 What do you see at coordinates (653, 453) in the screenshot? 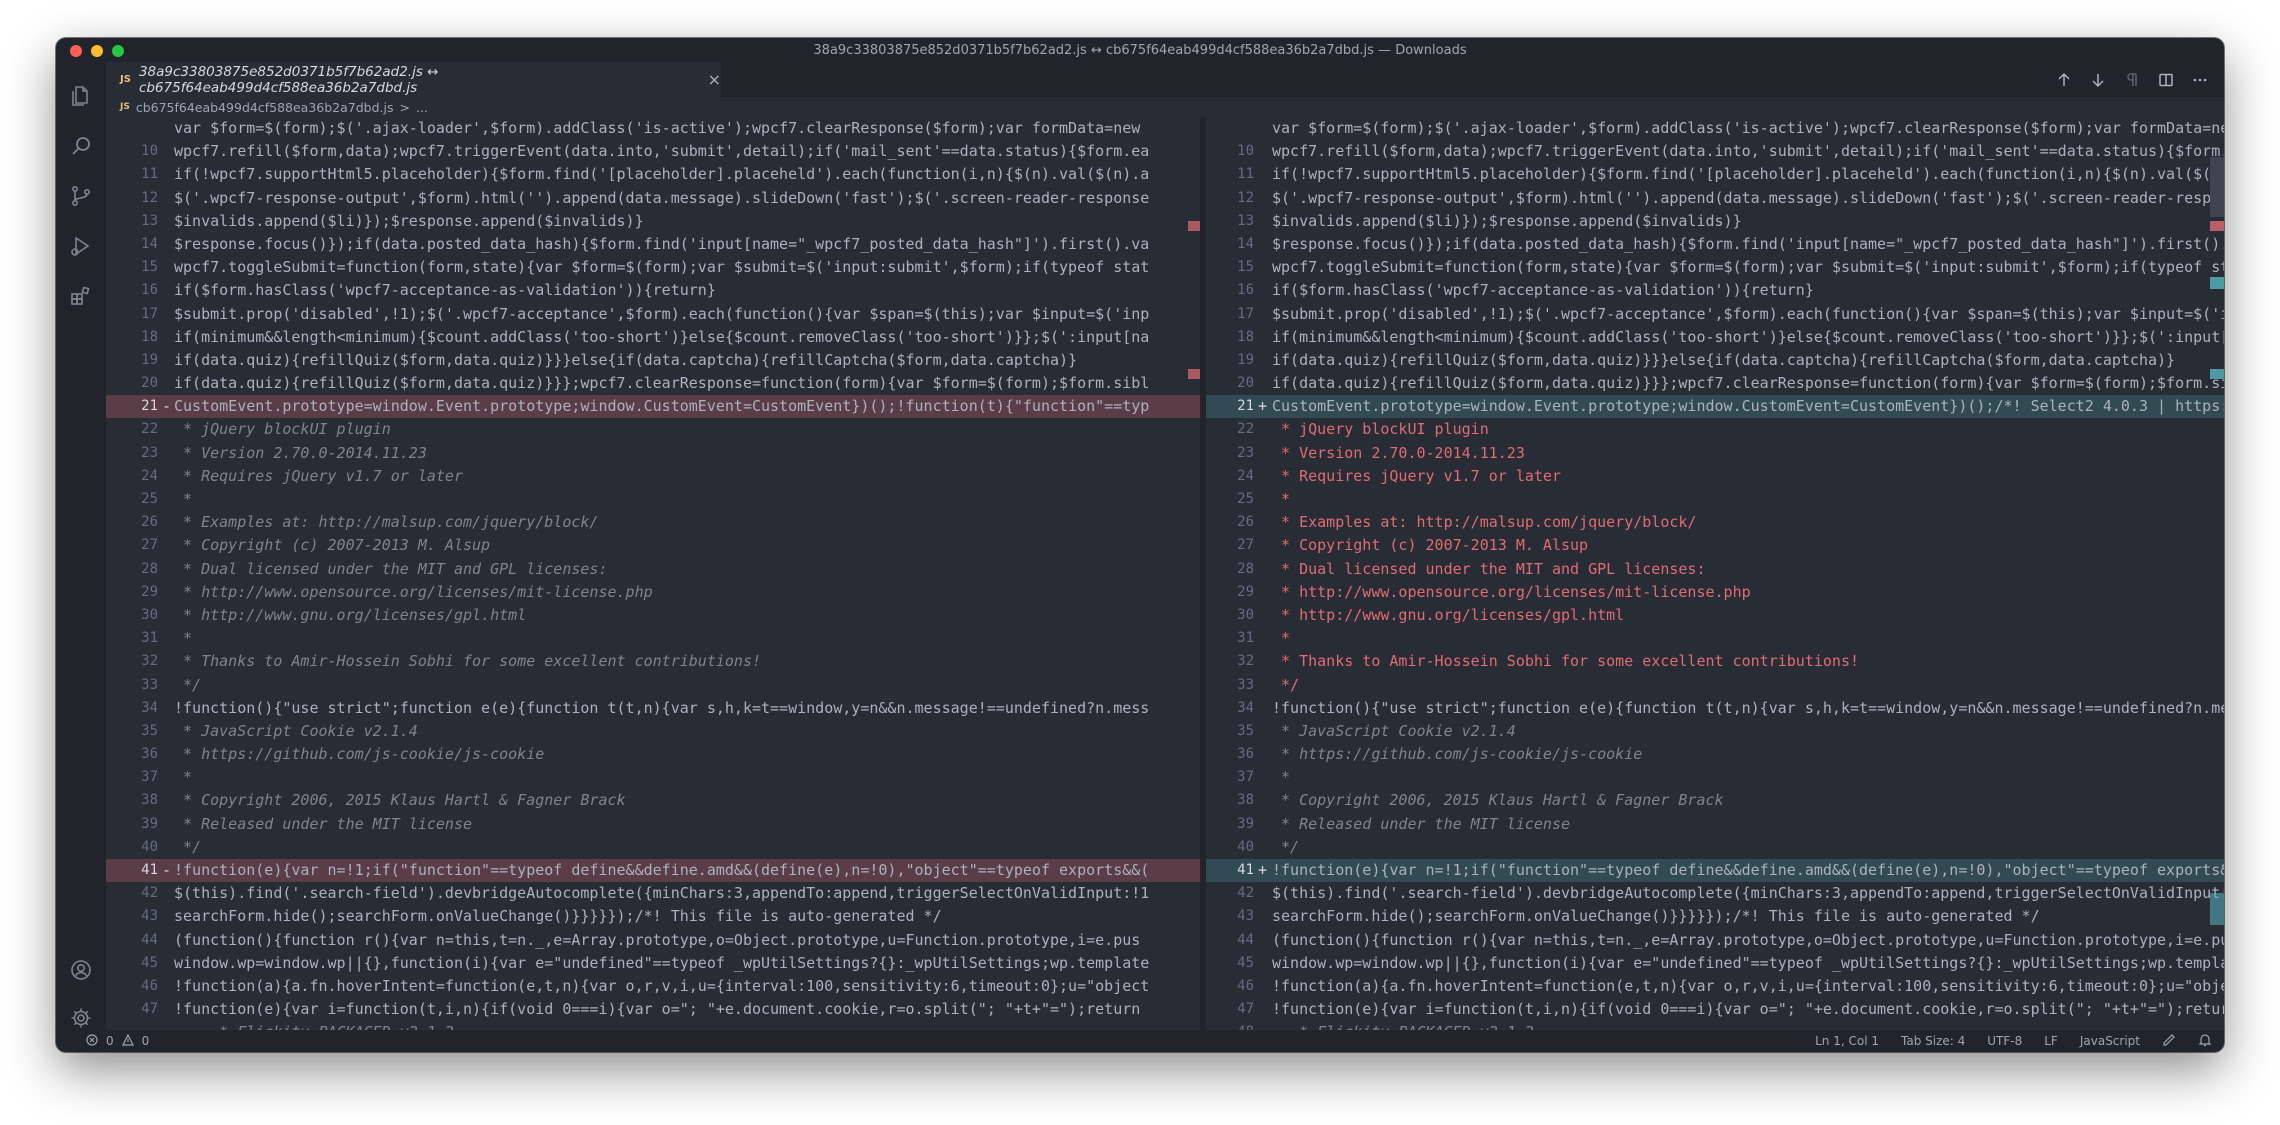
I see `code-line: 23 * Version 2.70.0-2014.11.23` at bounding box center [653, 453].